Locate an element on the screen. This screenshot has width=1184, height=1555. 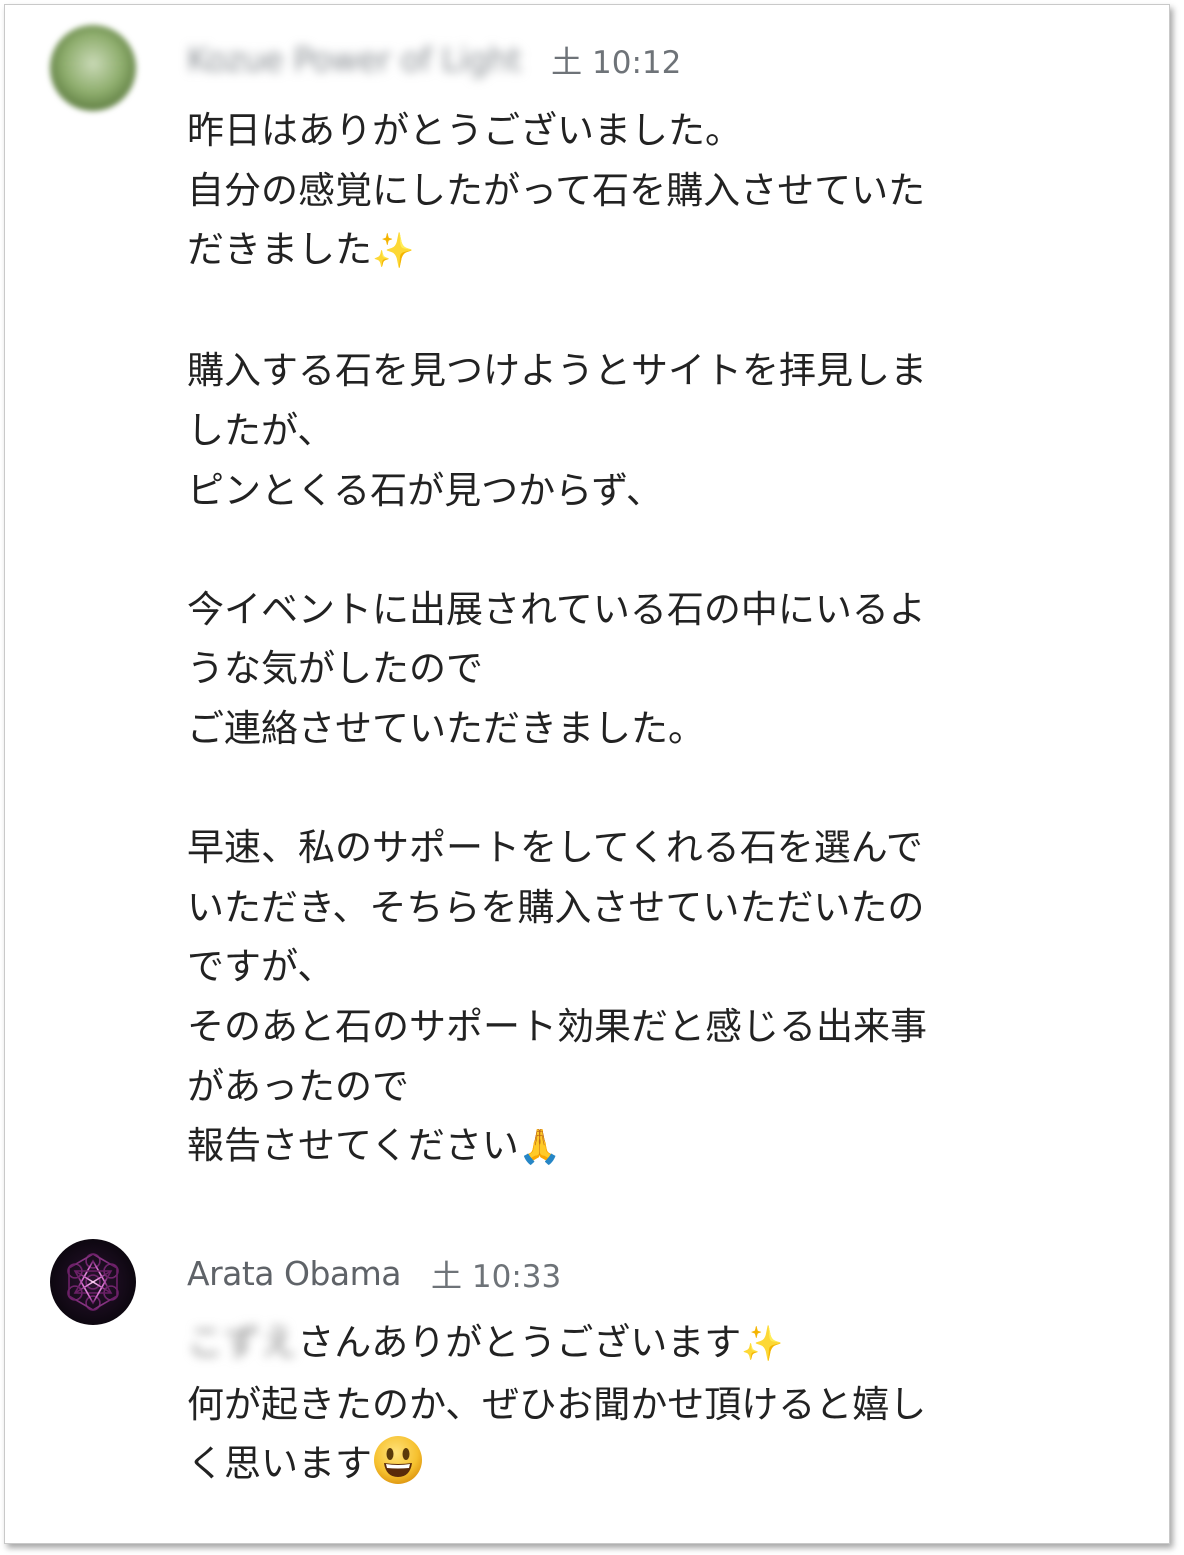
smiling-face-icon is located at coordinates (398, 1460).